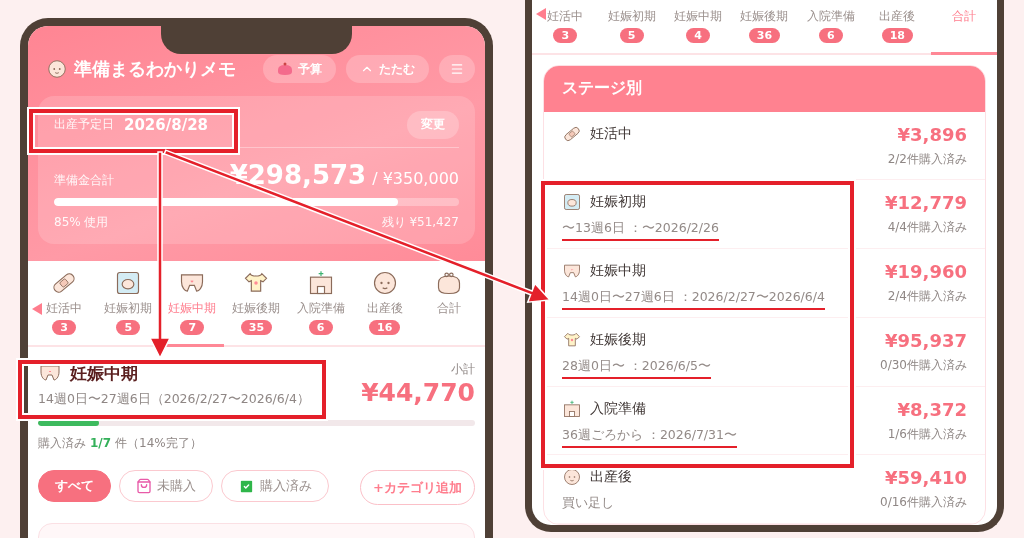 Image resolution: width=1024 pixels, height=538 pixels. I want to click on stage-amount: ¥59,410, so click(926, 478).